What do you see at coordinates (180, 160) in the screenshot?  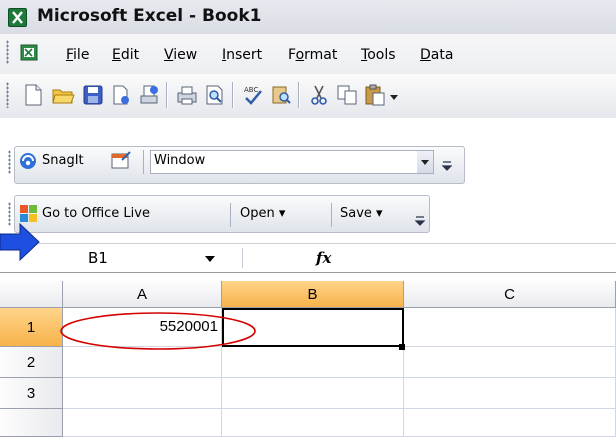 I see `capture-mode-value: Window` at bounding box center [180, 160].